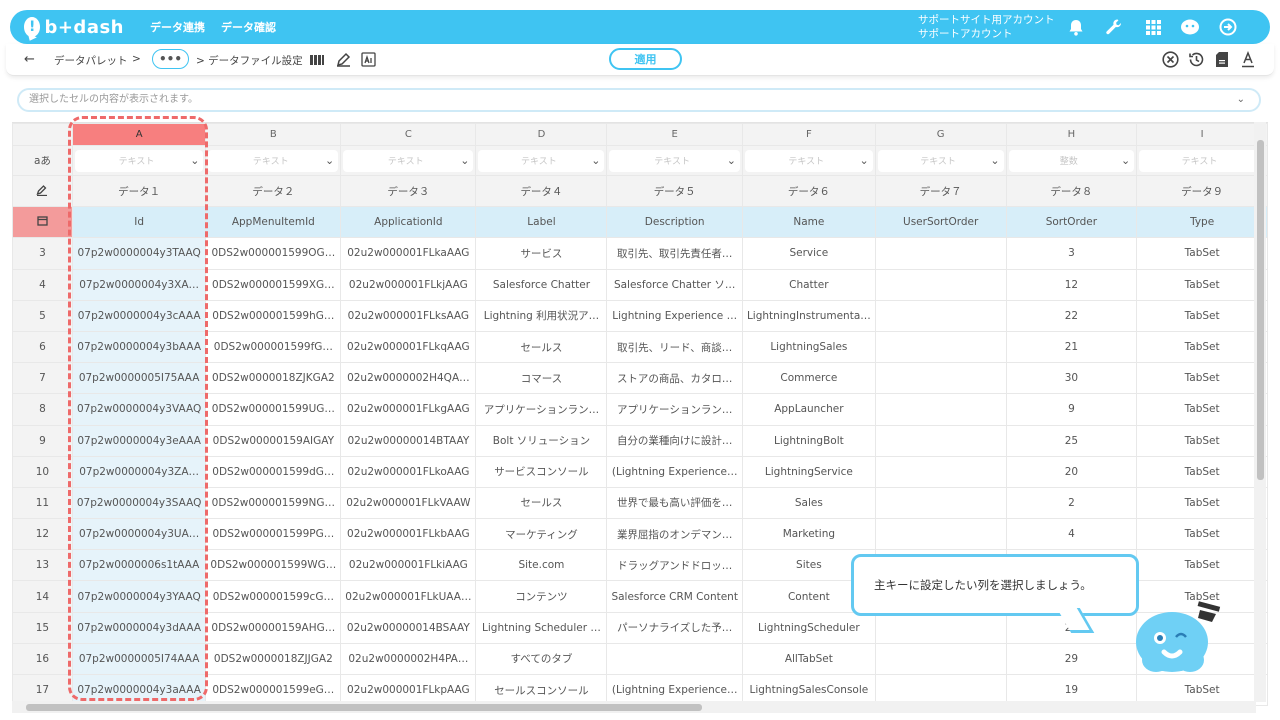  I want to click on horizontal-scrollbar, so click(634, 707).